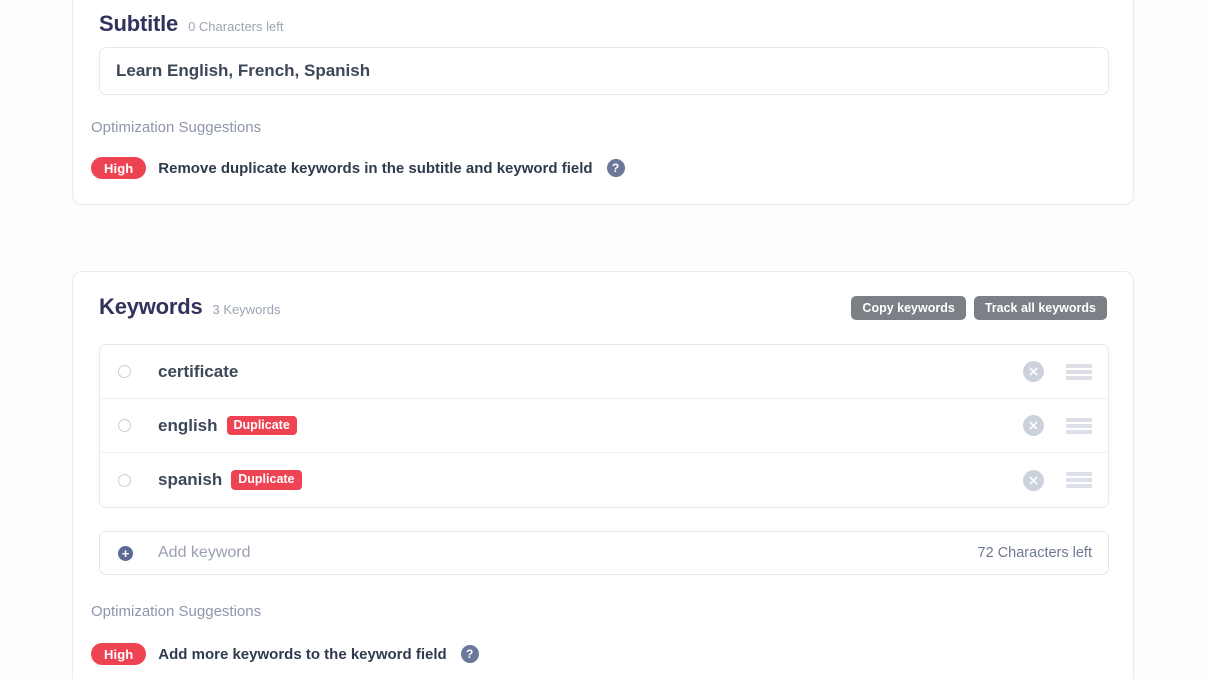 This screenshot has height=679, width=1206. Describe the element at coordinates (604, 480) in the screenshot. I see `table-row: spanish Duplicate` at that location.